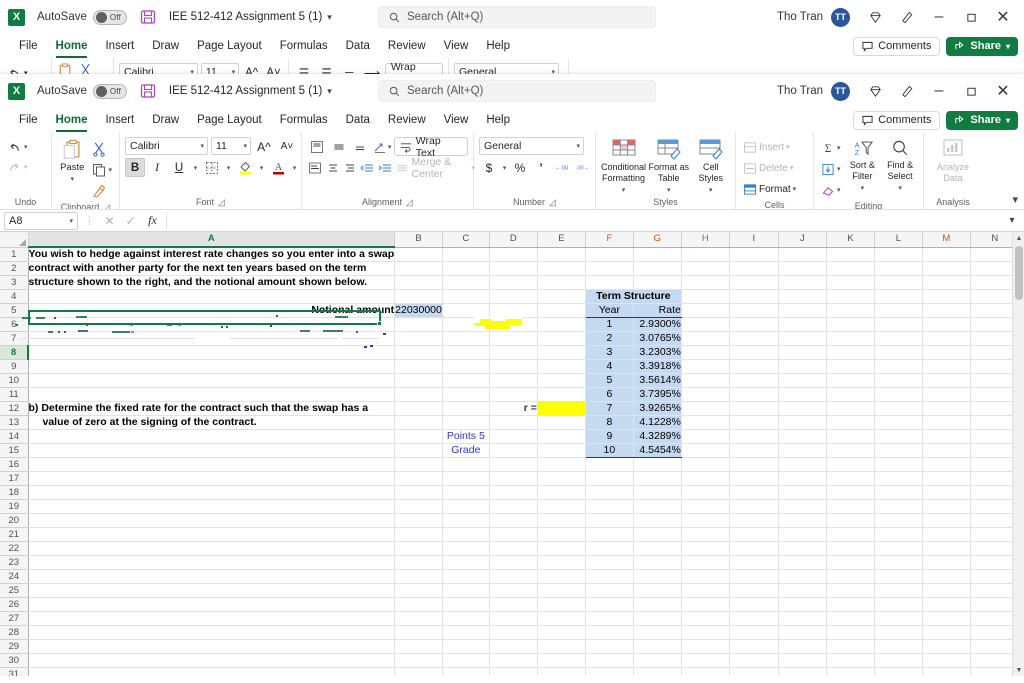 This screenshot has height=683, width=1024. Describe the element at coordinates (669, 166) in the screenshot. I see `format-as-table-button: Format as Table ▾` at that location.